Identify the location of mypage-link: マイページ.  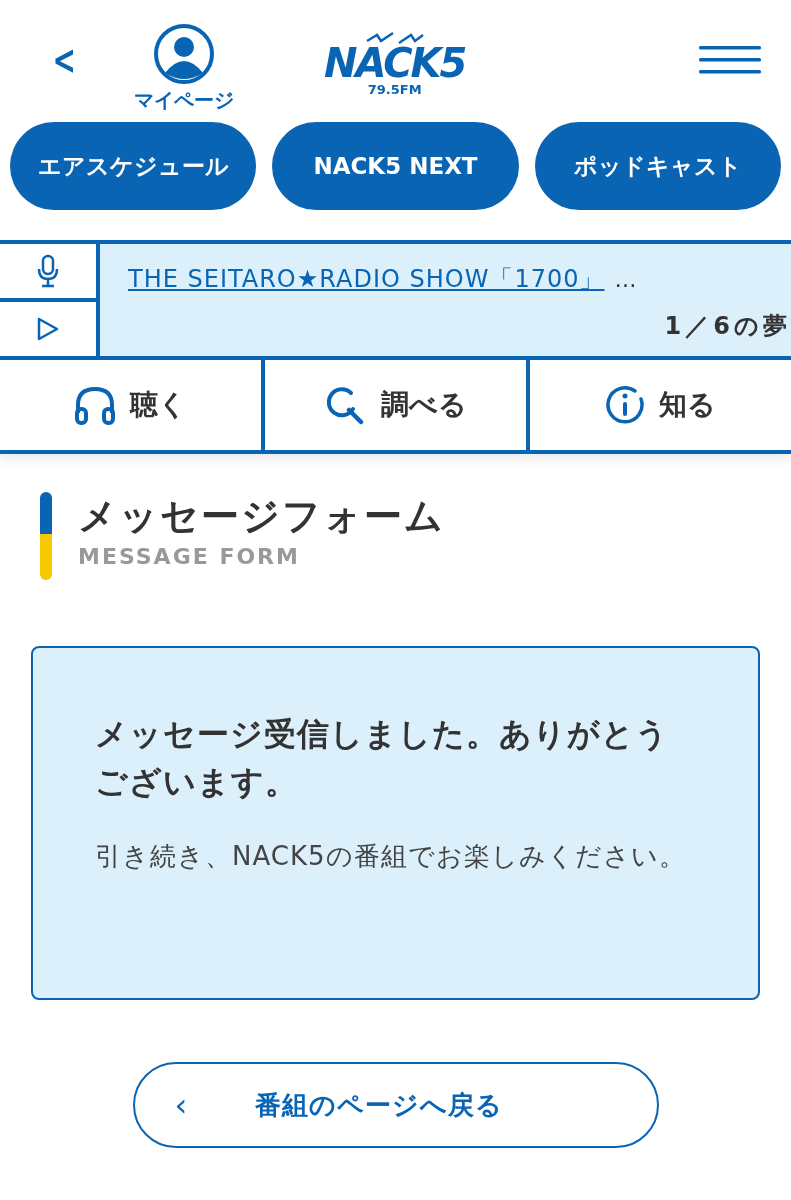
(184, 100).